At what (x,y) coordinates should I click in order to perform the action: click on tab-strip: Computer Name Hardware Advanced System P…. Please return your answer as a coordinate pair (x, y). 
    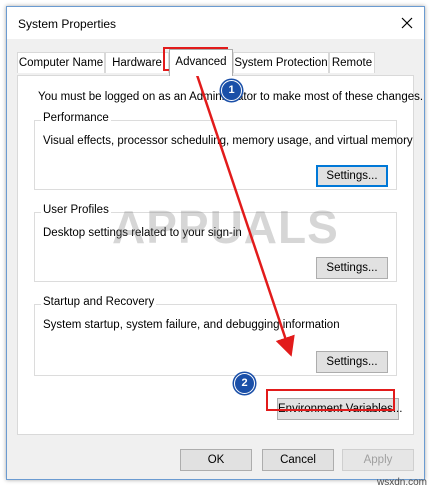
    Looking at the image, I should click on (215, 62).